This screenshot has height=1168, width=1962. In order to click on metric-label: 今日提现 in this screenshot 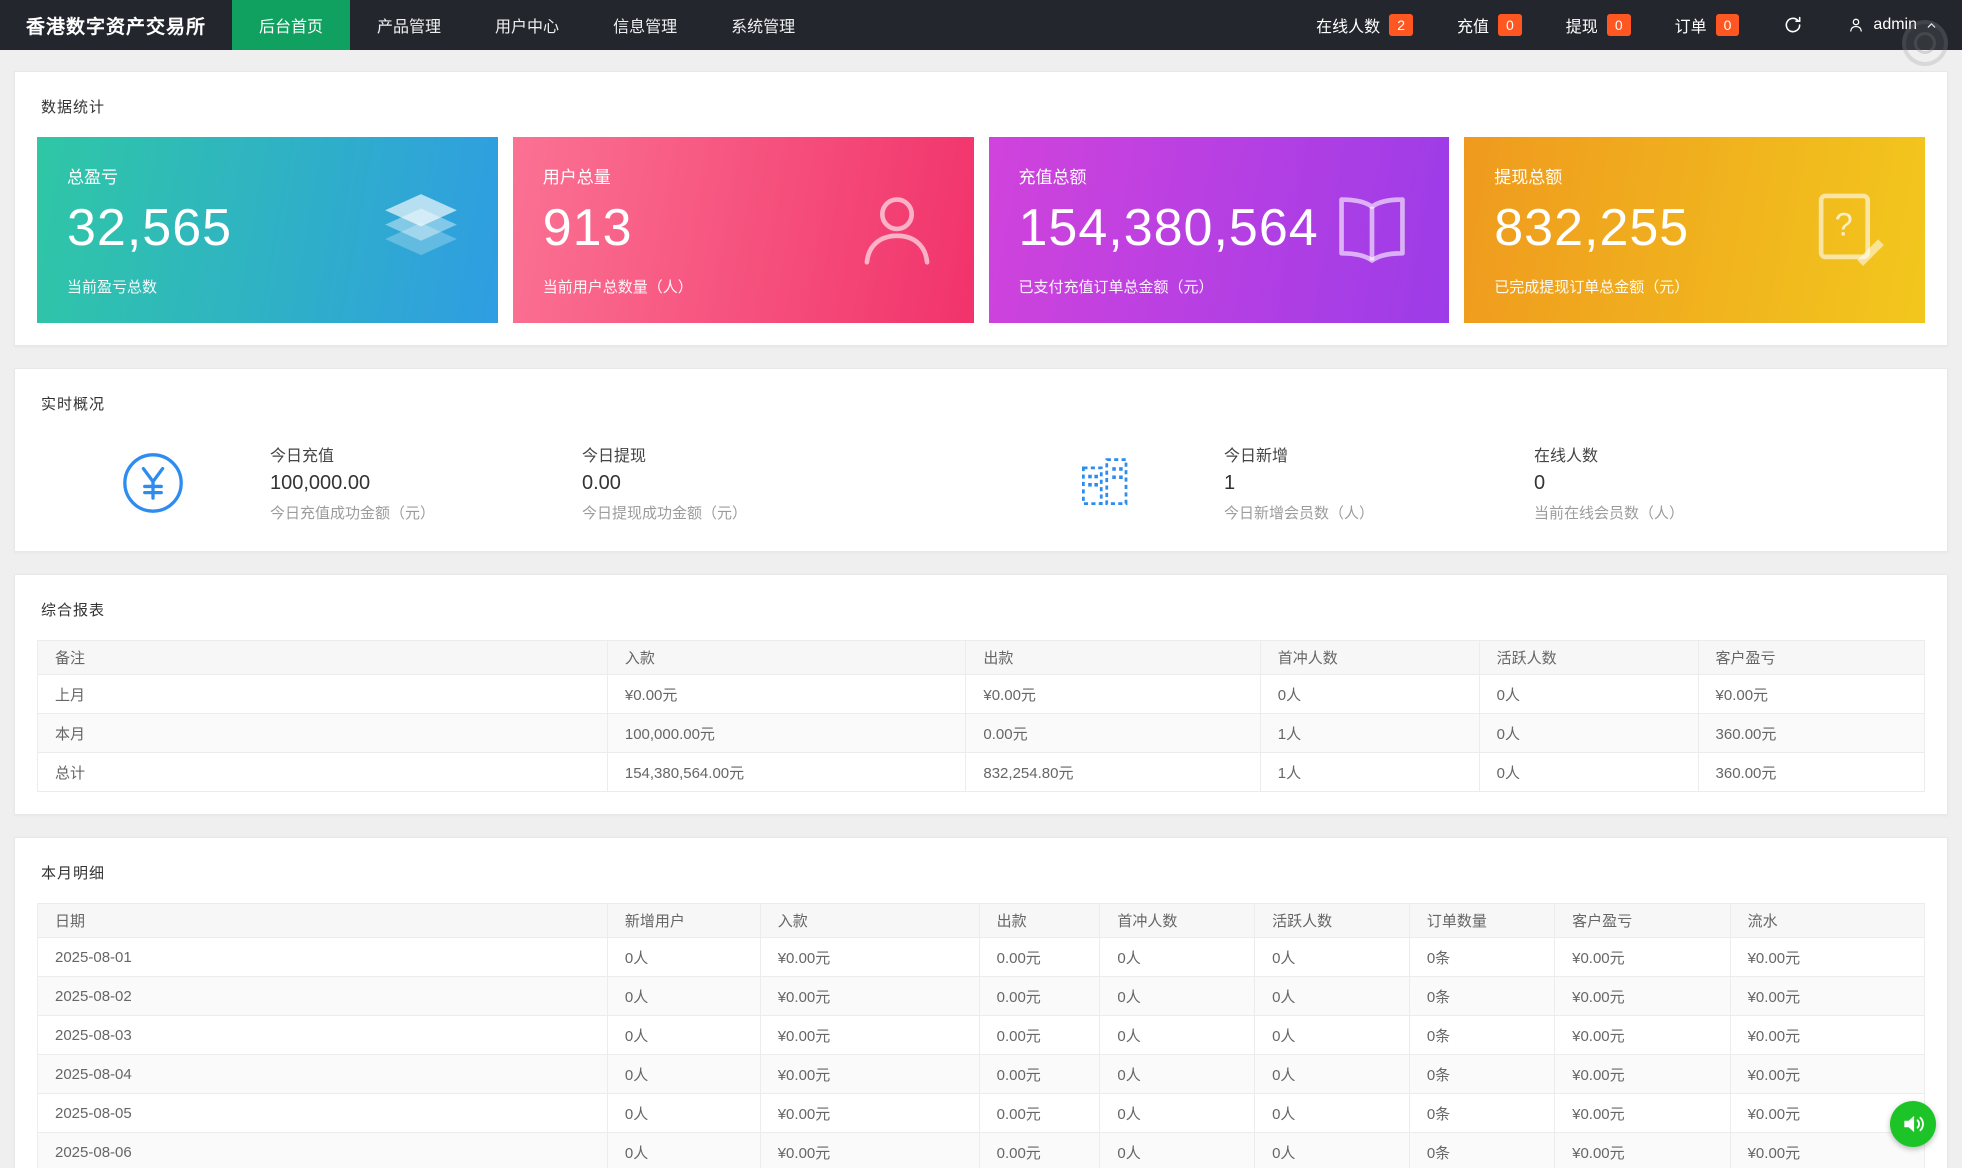, I will do `click(614, 456)`.